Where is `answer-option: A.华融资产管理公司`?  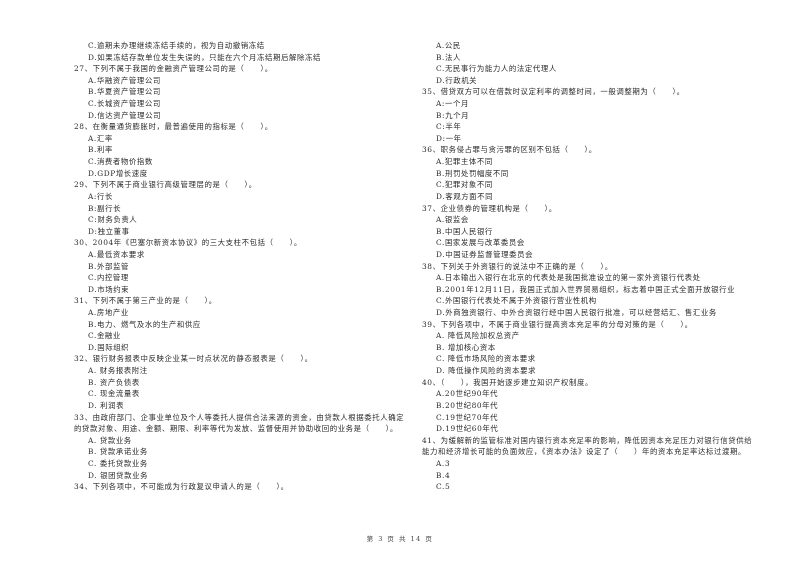
answer-option: A.华融资产管理公司 is located at coordinates (124, 80).